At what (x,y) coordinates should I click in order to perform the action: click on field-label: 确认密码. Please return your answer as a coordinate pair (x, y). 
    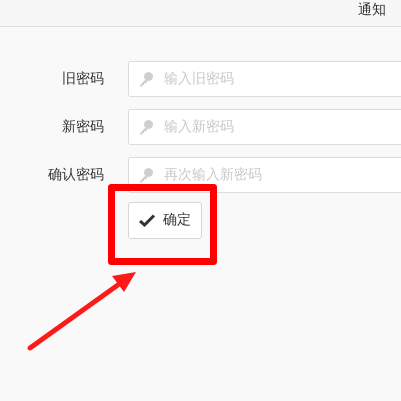
    Looking at the image, I should click on (75, 175).